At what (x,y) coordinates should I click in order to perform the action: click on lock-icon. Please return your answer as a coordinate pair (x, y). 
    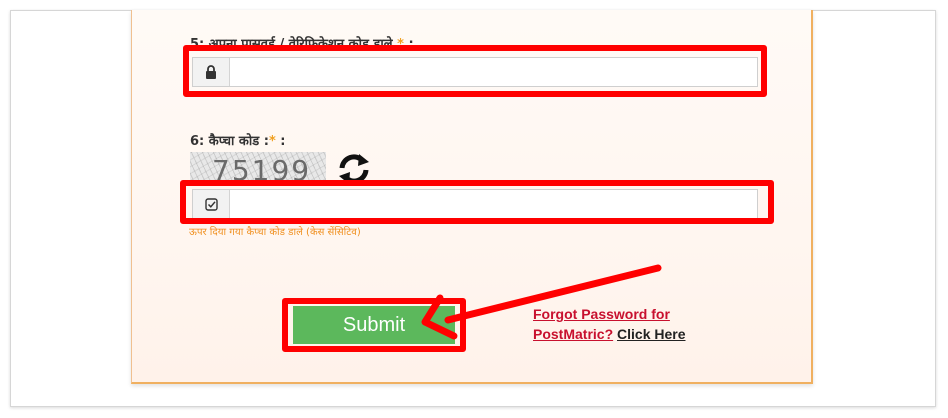
    Looking at the image, I should click on (211, 72).